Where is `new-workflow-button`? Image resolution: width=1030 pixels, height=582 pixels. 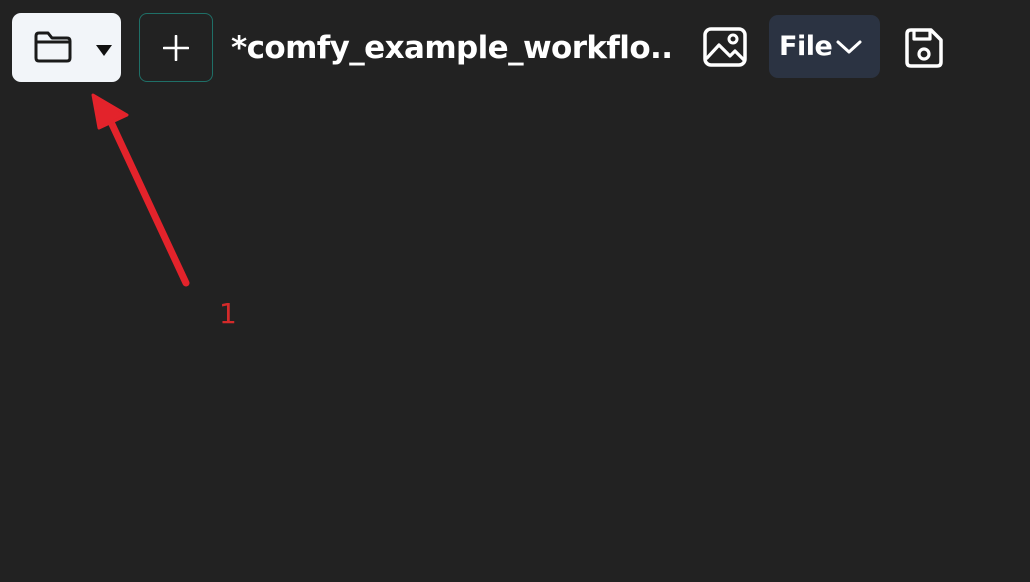
new-workflow-button is located at coordinates (176, 47).